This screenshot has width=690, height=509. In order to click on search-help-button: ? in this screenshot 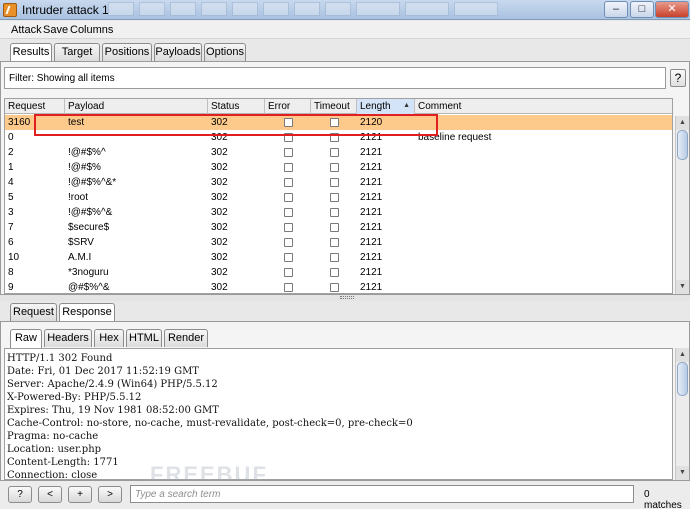, I will do `click(20, 494)`.